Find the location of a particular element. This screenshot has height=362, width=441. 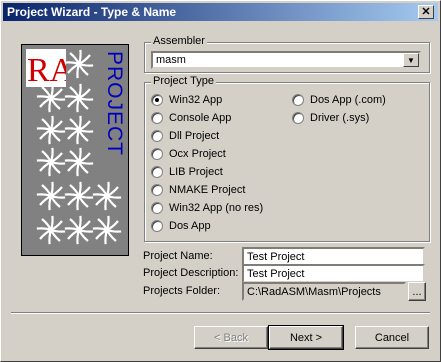

assembler-group-label: Assembler is located at coordinates (179, 41).